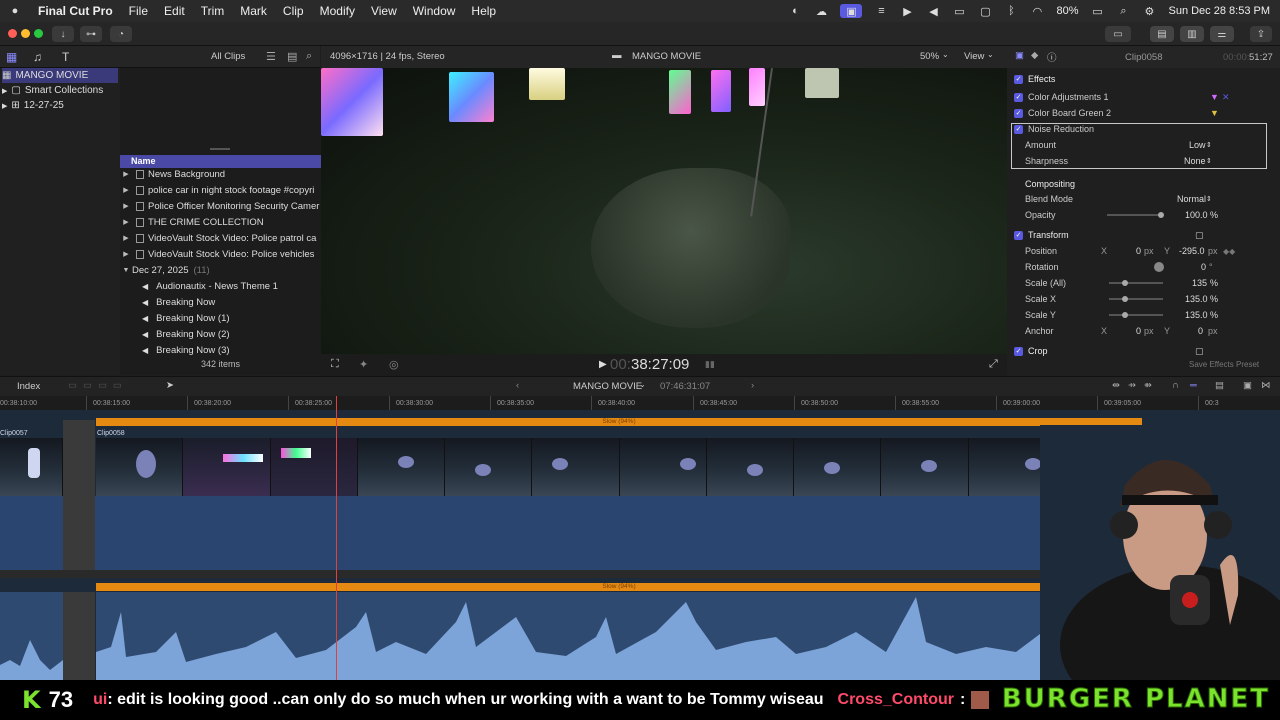  What do you see at coordinates (33, 105) in the screenshot?
I see `library-item-event: ▶ ⊞ 12-27-25` at bounding box center [33, 105].